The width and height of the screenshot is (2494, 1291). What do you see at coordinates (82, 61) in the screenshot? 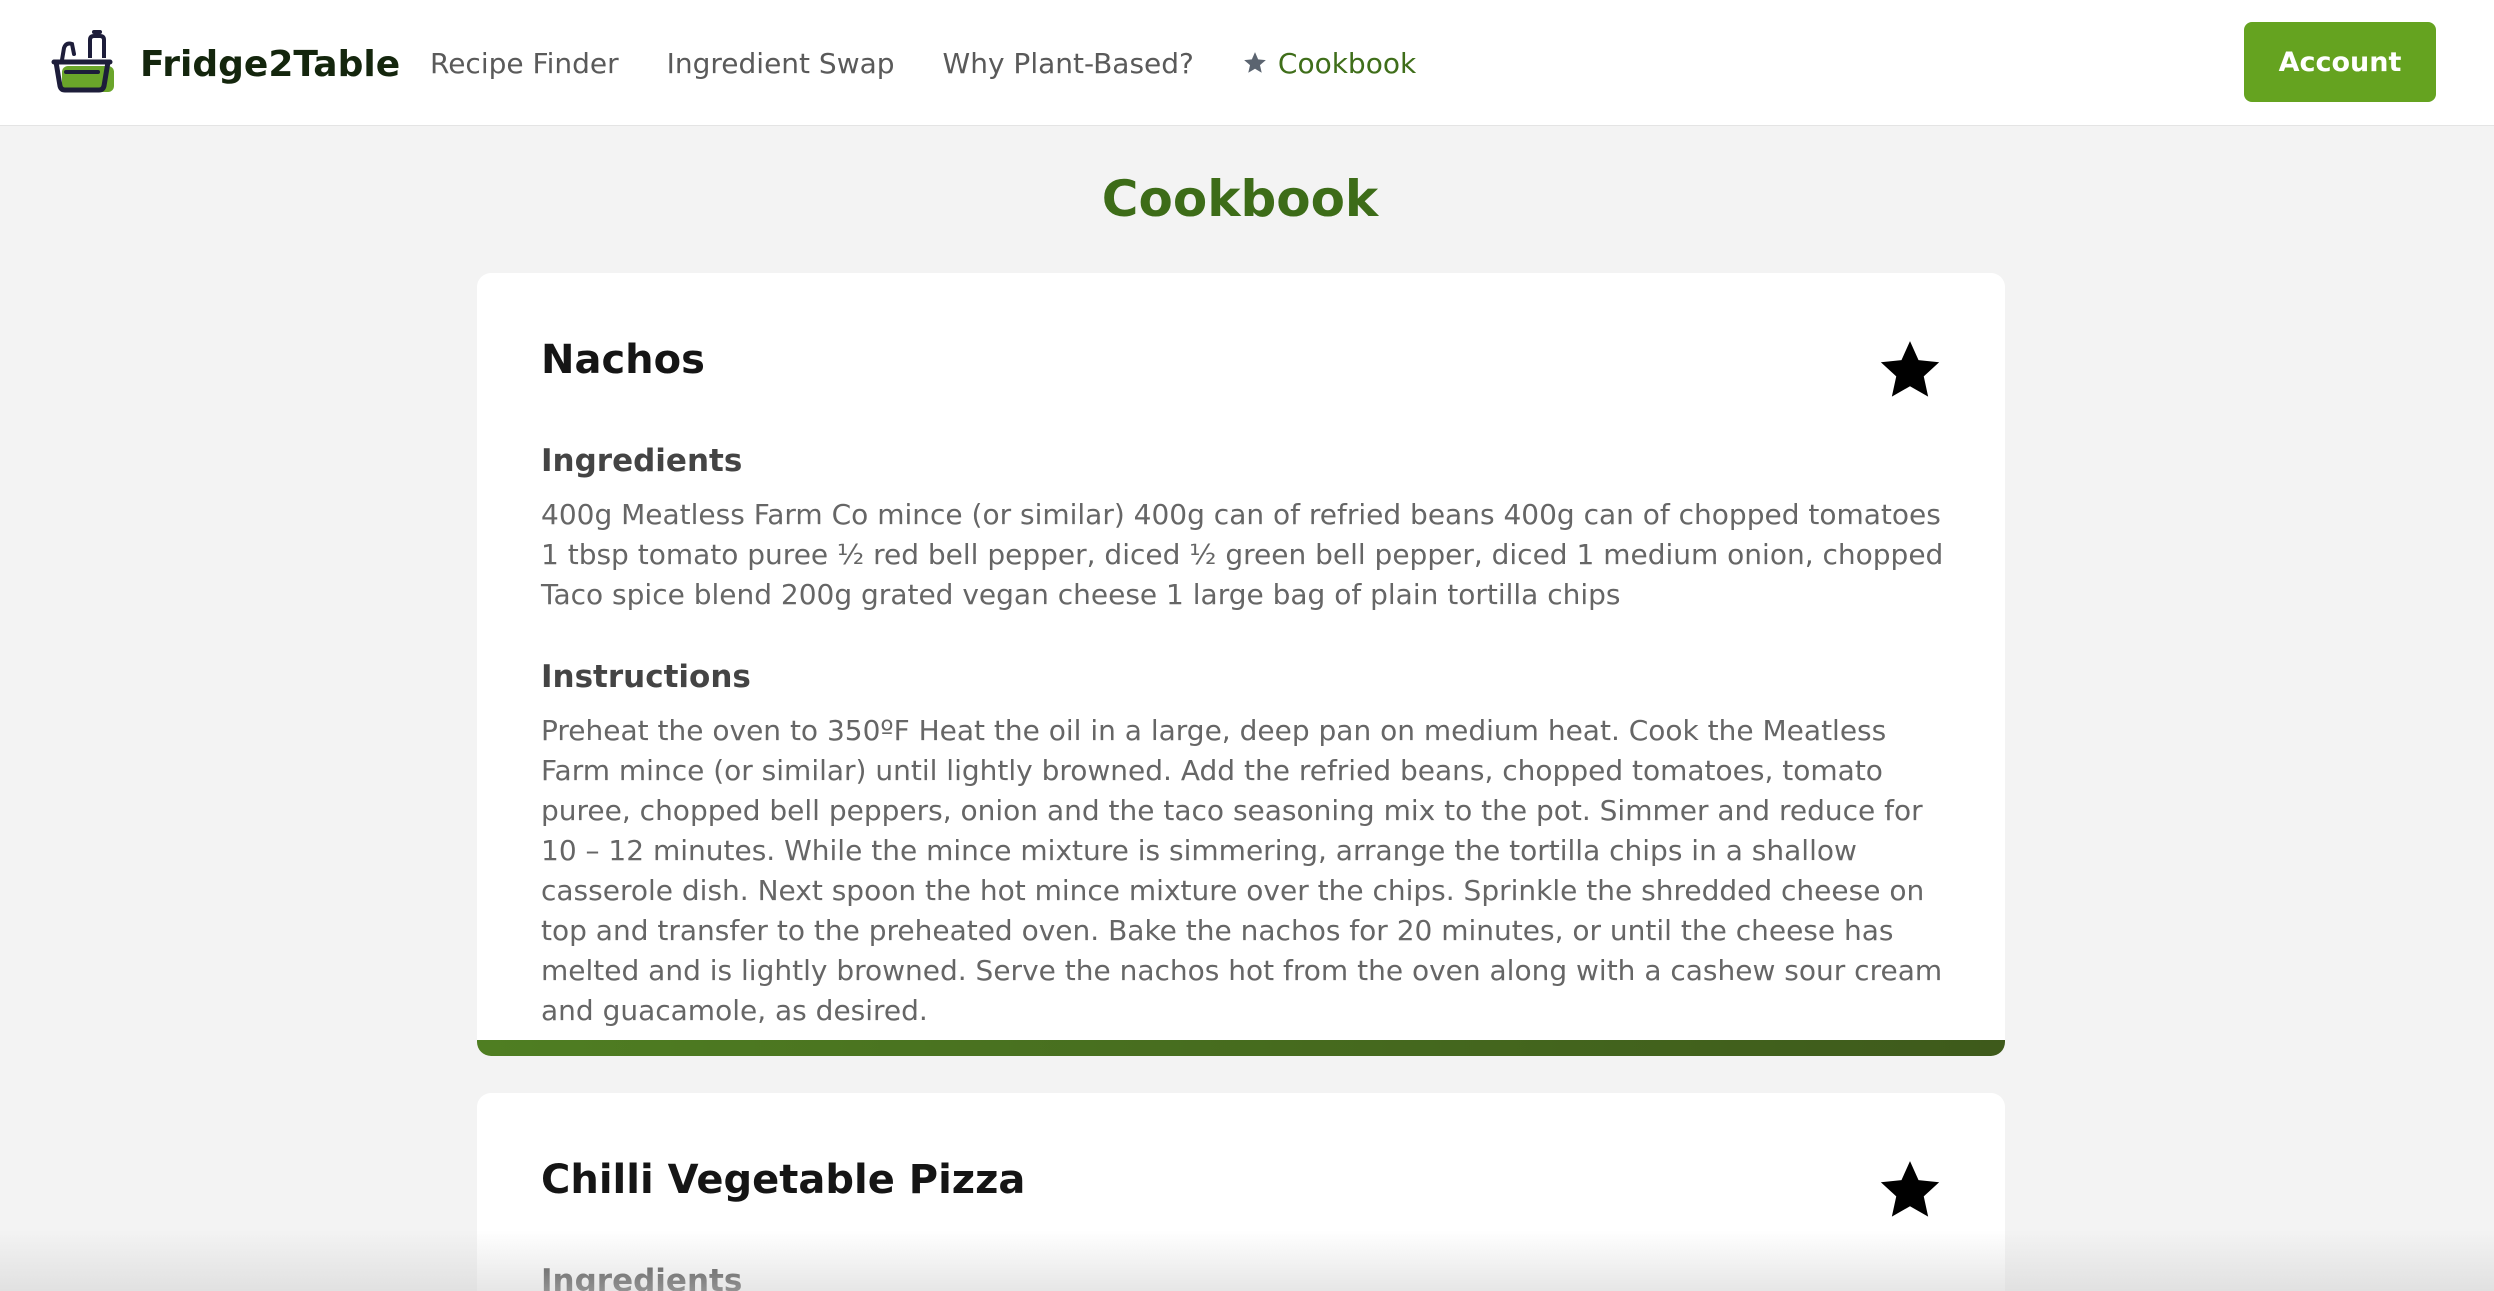
I see `basket-icon` at bounding box center [82, 61].